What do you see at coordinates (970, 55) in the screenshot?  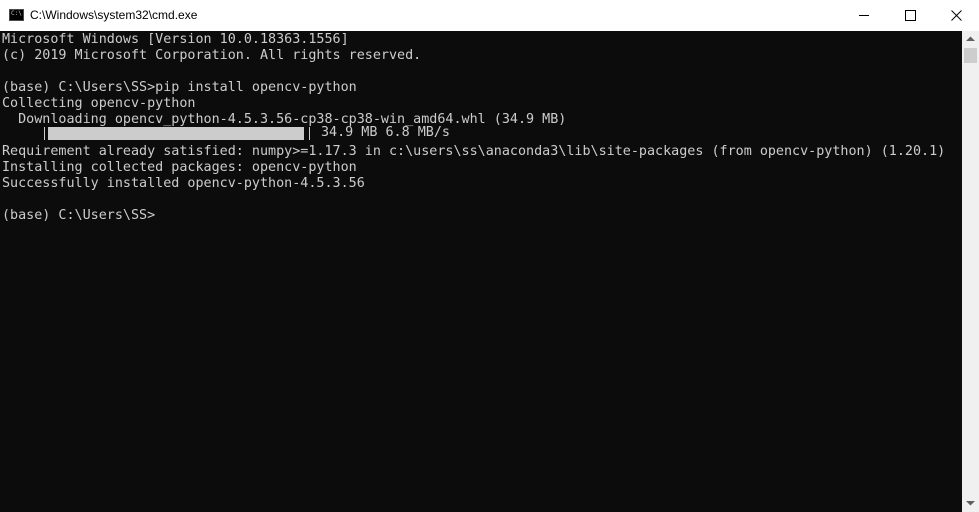 I see `scroll-thumb` at bounding box center [970, 55].